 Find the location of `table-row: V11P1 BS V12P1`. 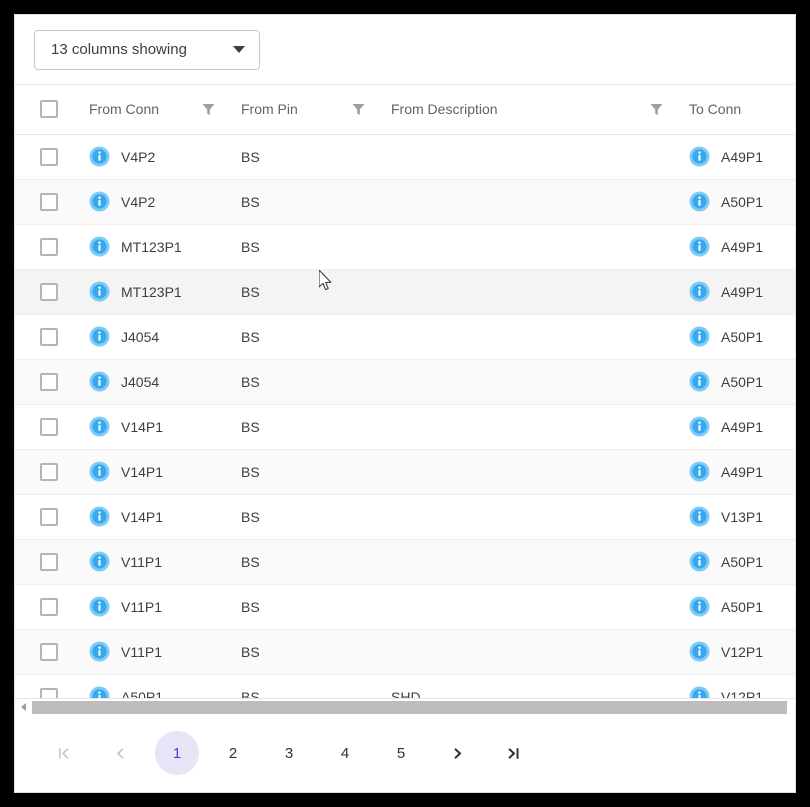

table-row: V11P1 BS V12P1 is located at coordinates (405, 652).